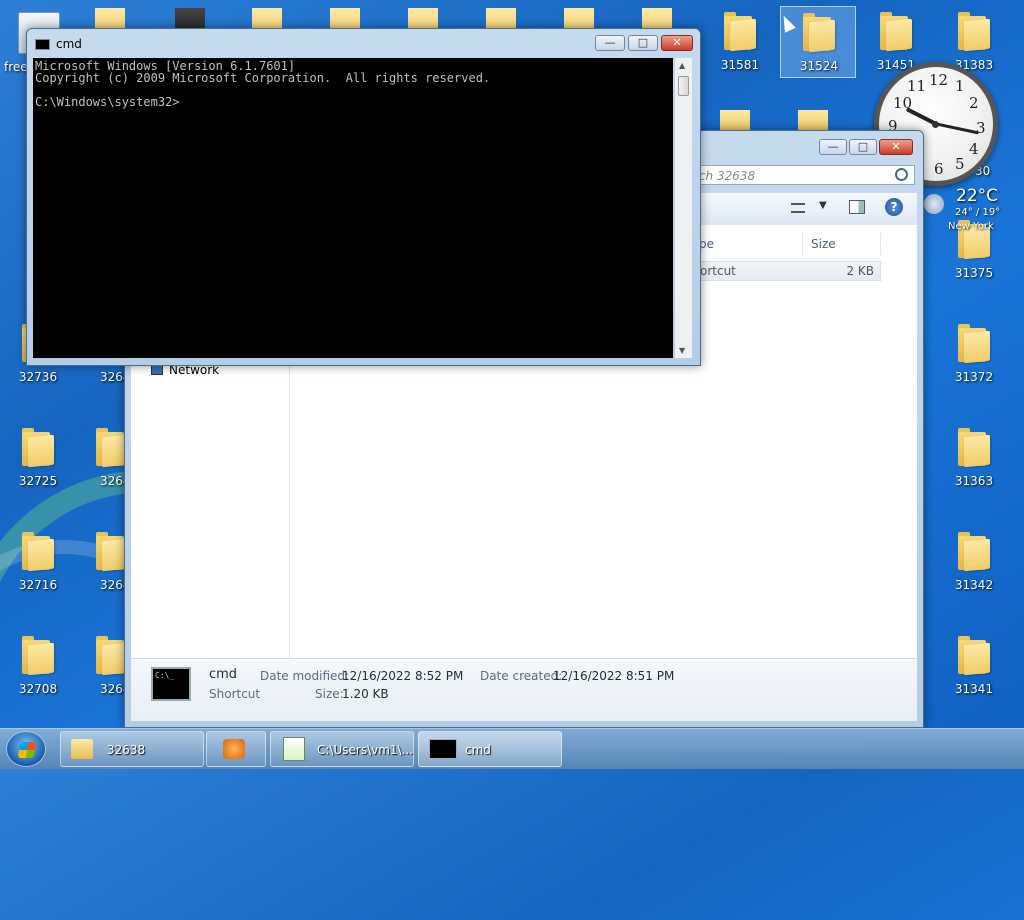 This screenshot has width=1024, height=920. What do you see at coordinates (788, 271) in the screenshot?
I see `file-row: ortcut 2 KB` at bounding box center [788, 271].